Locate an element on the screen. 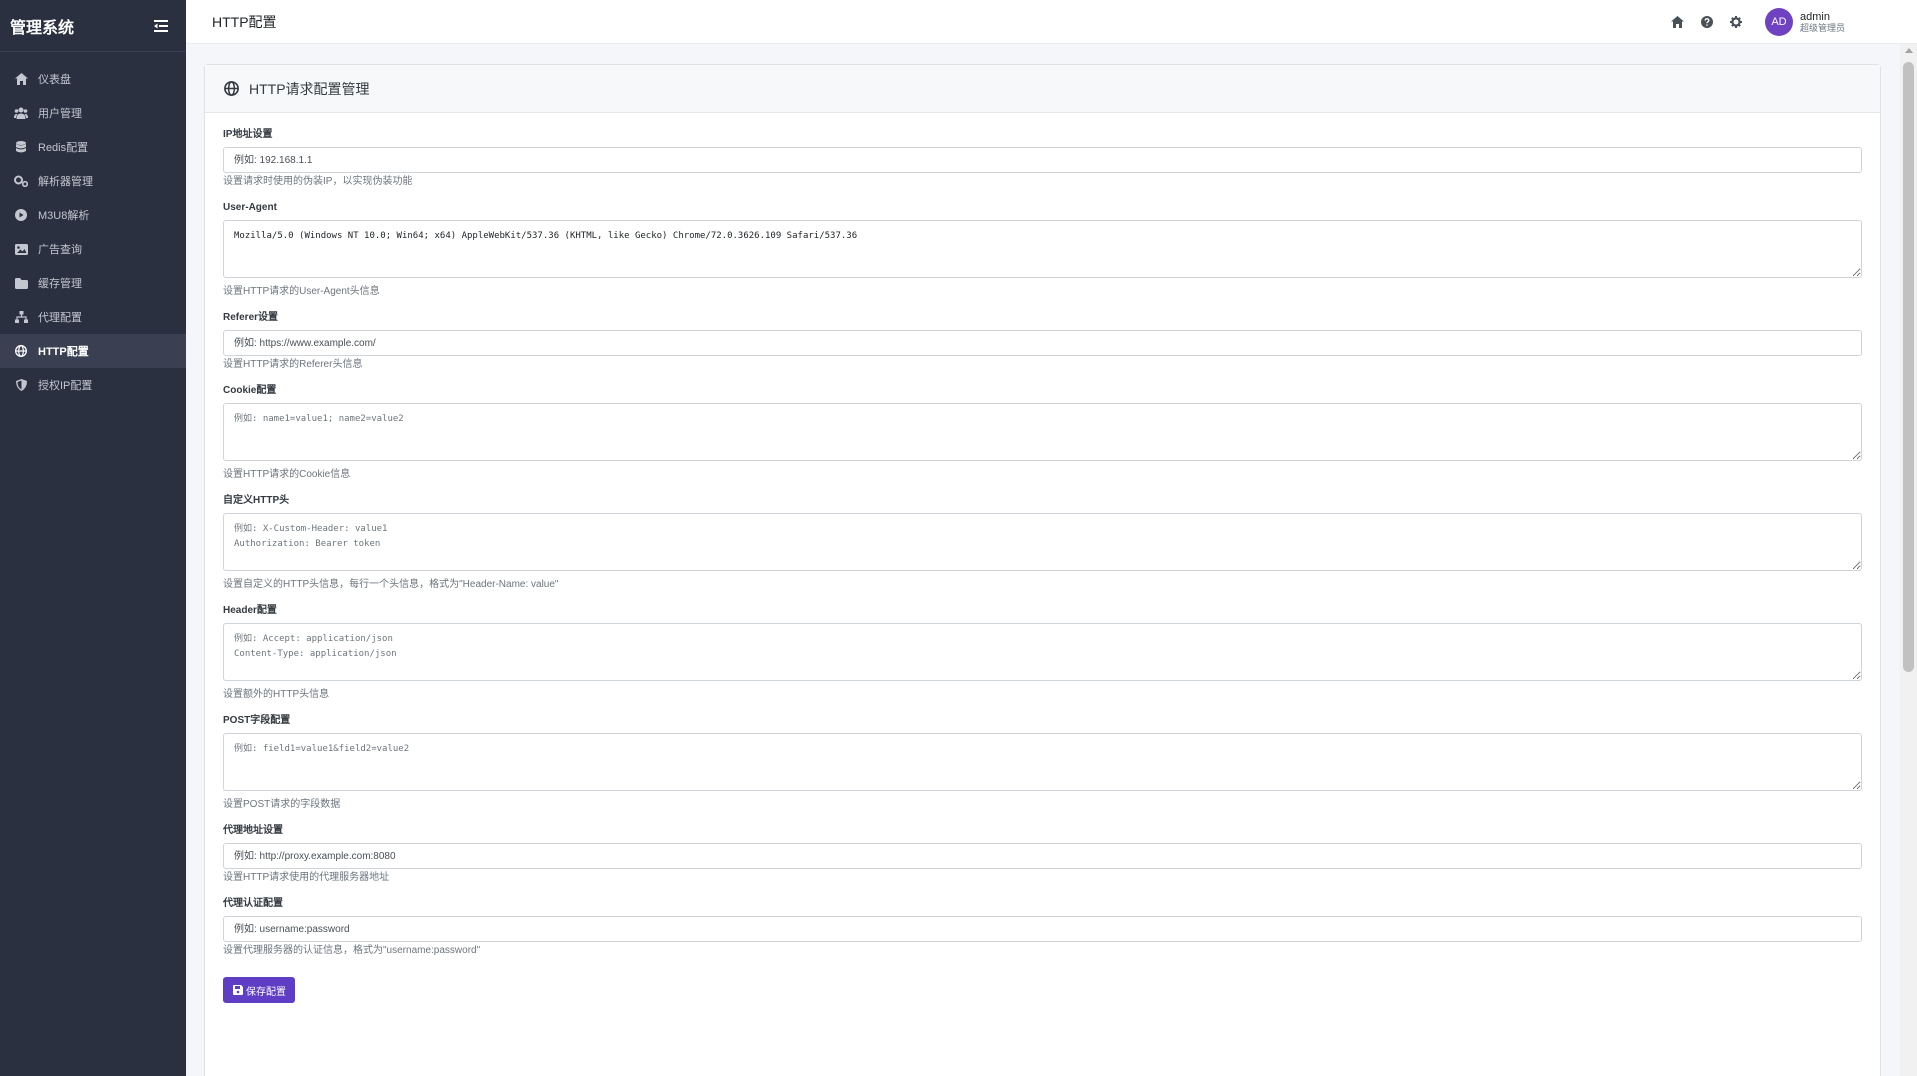 The width and height of the screenshot is (1917, 1076). sidebar-item-auth-ip: 授权IP配置 is located at coordinates (93, 385).